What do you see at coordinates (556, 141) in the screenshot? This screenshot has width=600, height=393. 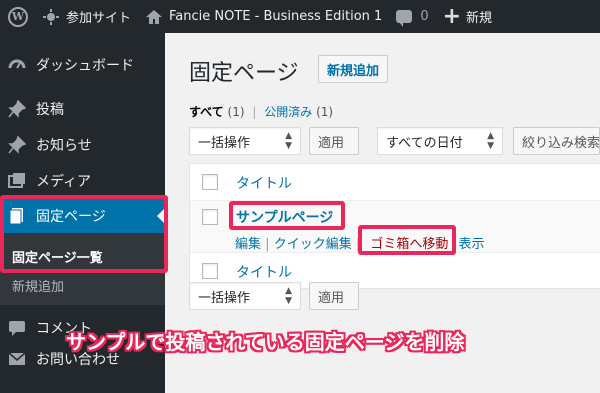 I see `filter-button: 絞り込み検索` at bounding box center [556, 141].